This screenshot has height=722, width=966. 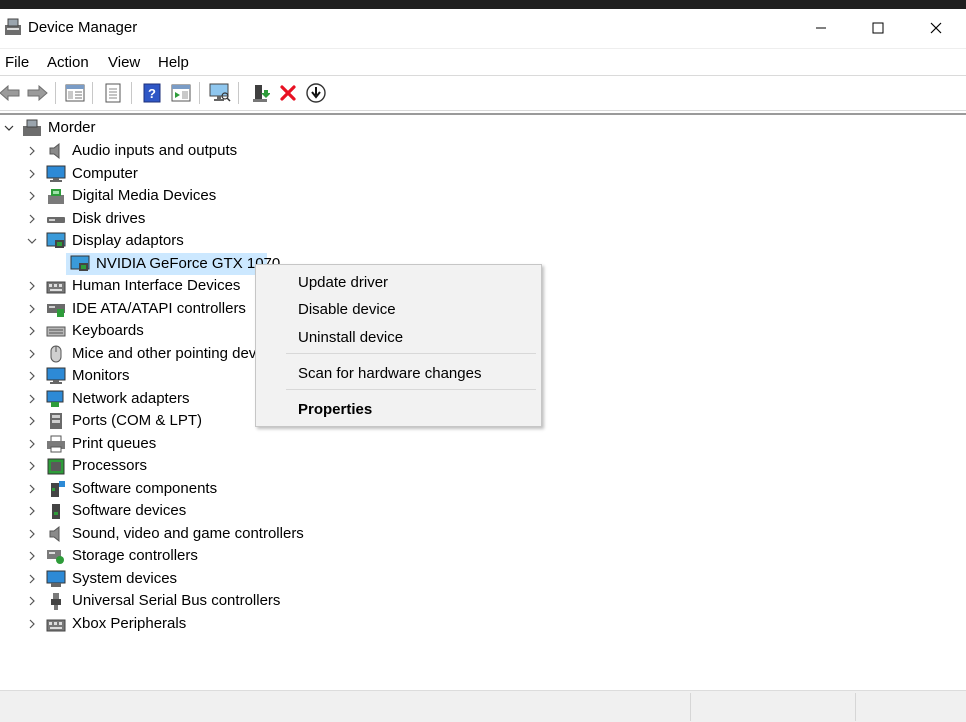 What do you see at coordinates (109, 218) in the screenshot?
I see `tree-category-label: Disk drives` at bounding box center [109, 218].